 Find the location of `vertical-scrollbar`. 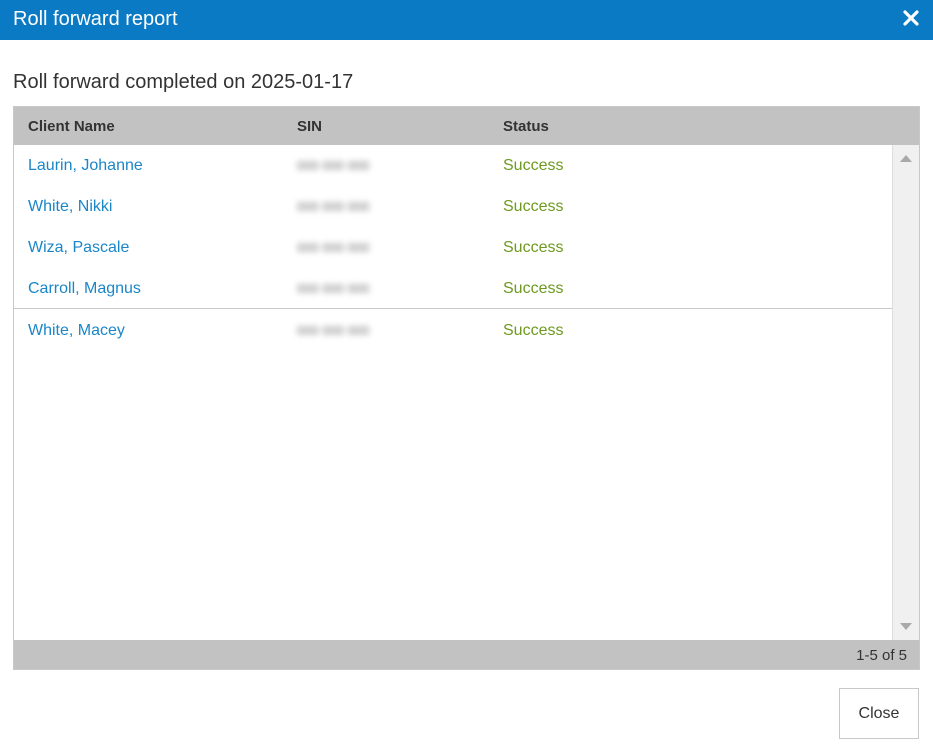

vertical-scrollbar is located at coordinates (905, 392).